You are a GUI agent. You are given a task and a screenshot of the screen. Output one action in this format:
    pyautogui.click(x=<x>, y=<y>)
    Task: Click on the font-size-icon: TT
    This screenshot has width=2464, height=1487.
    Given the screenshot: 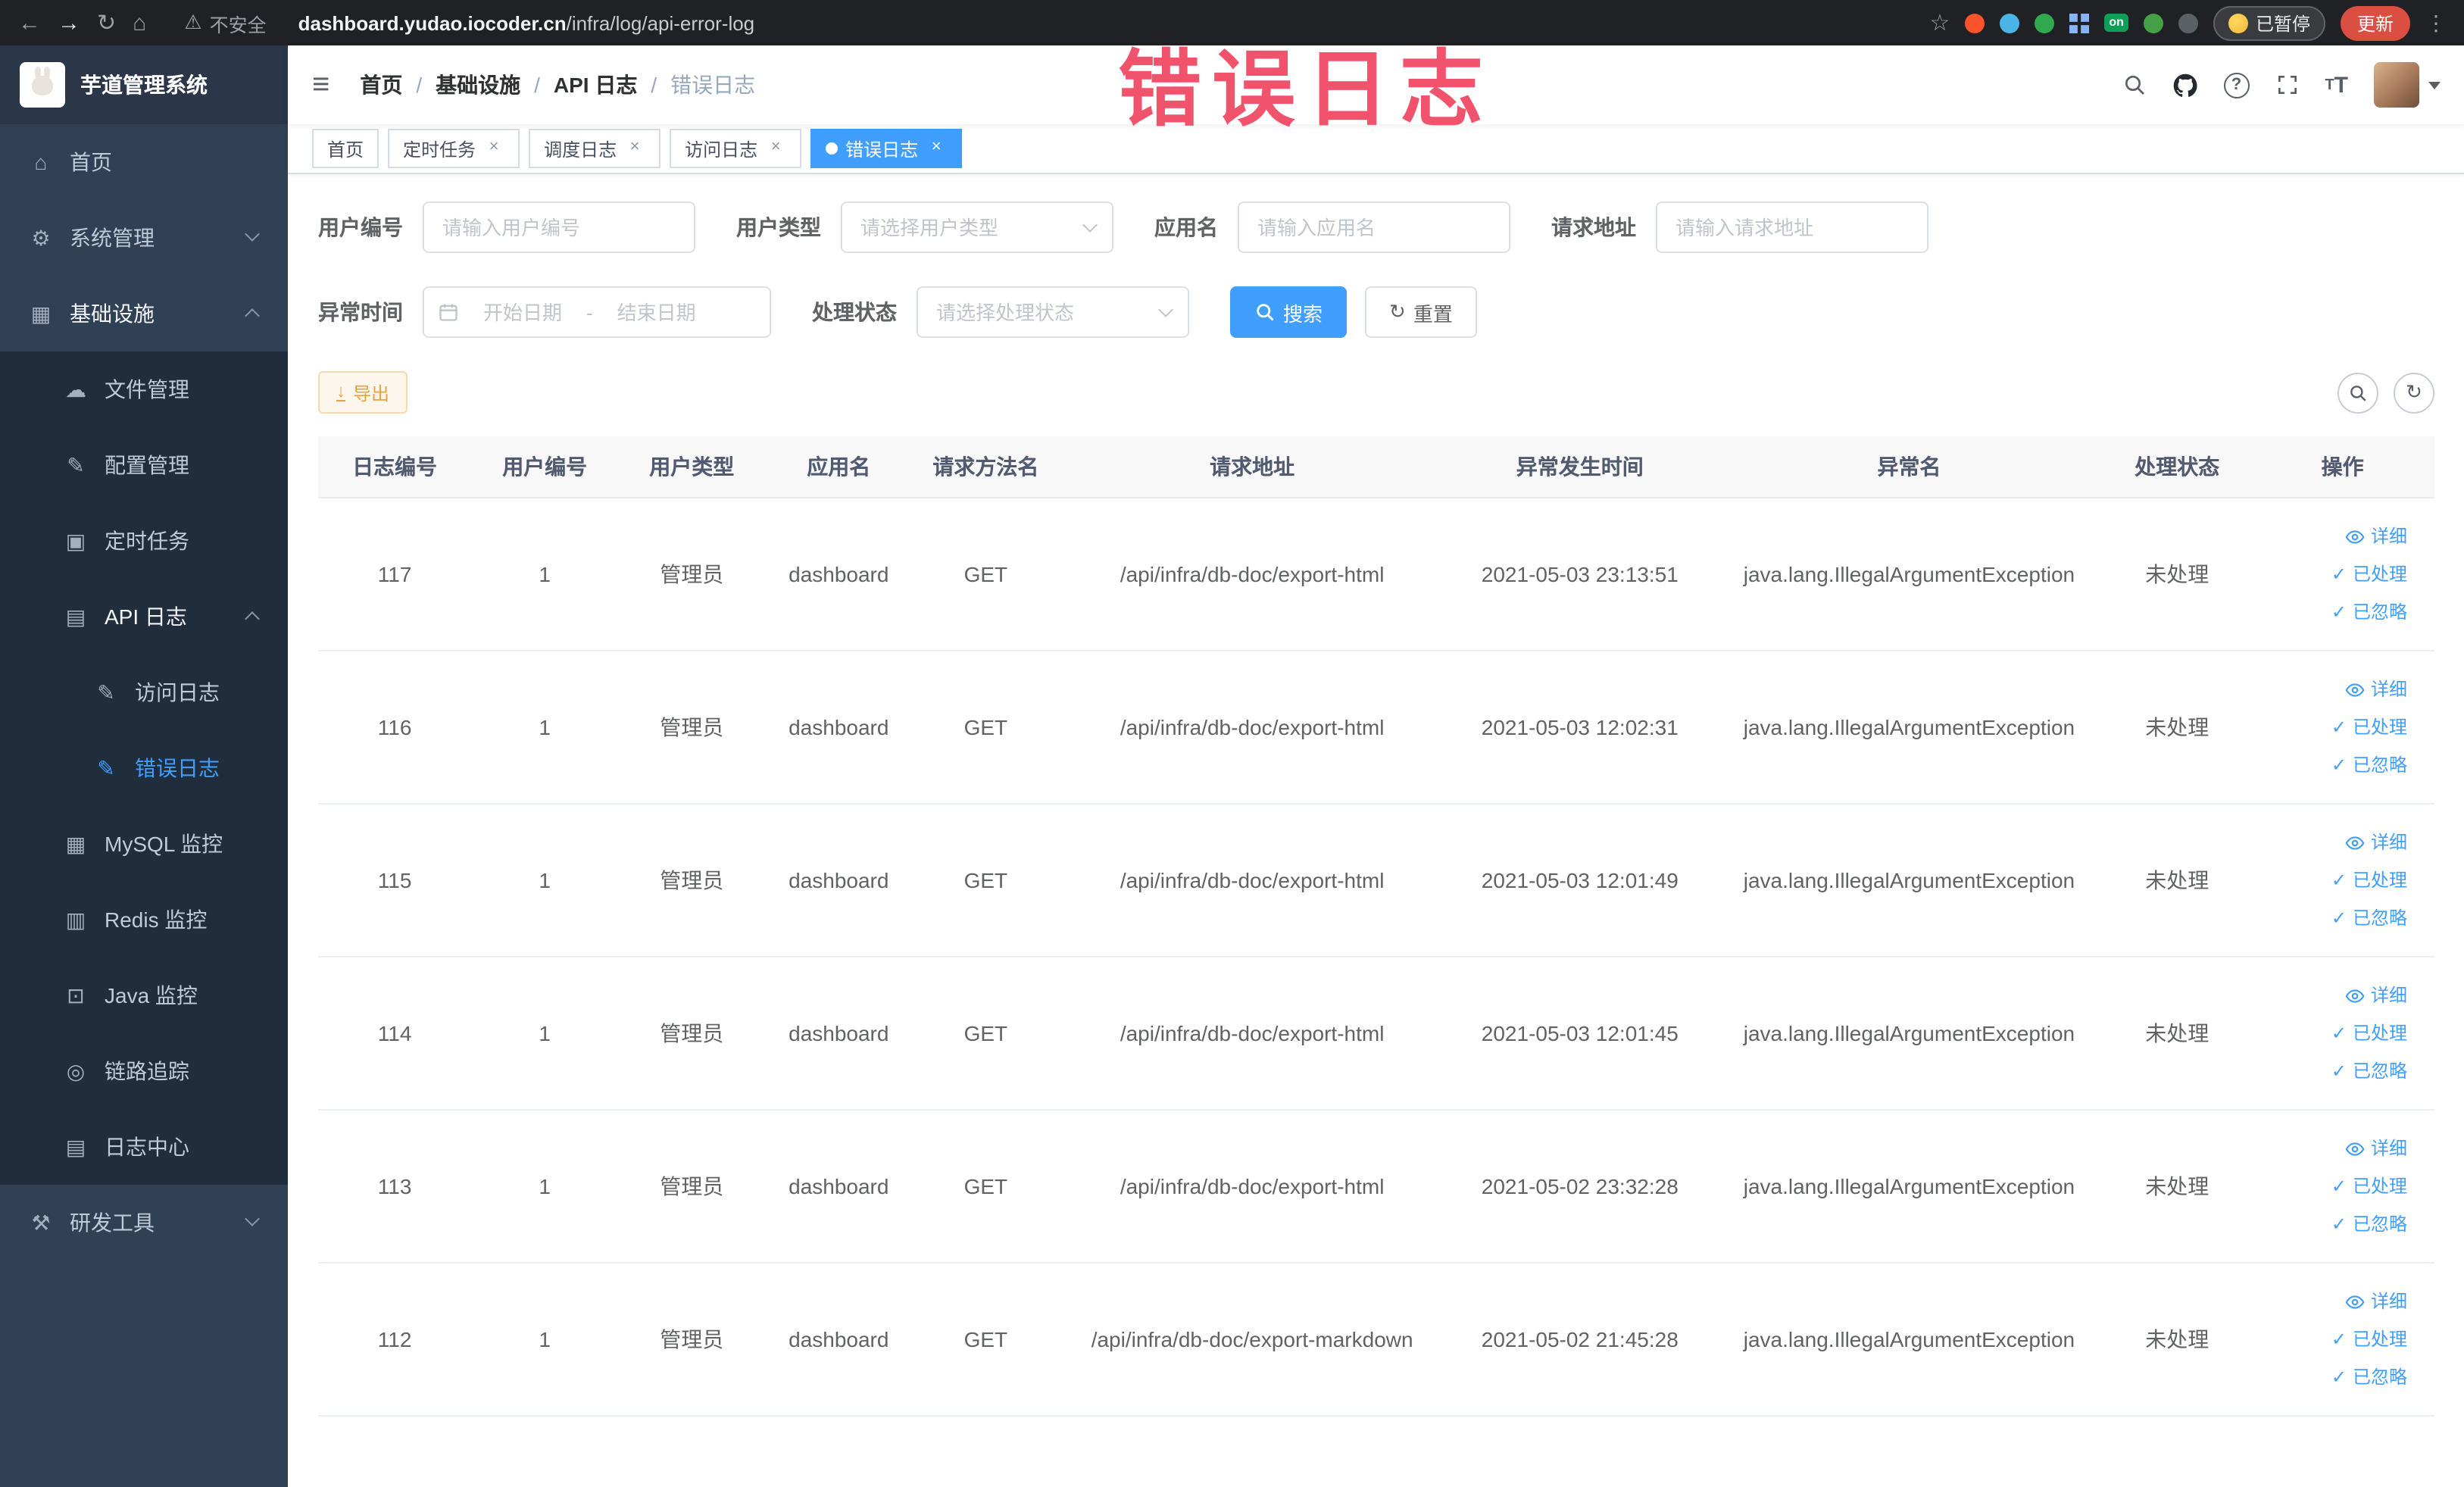 What is the action you would take?
    pyautogui.click(x=2336, y=85)
    